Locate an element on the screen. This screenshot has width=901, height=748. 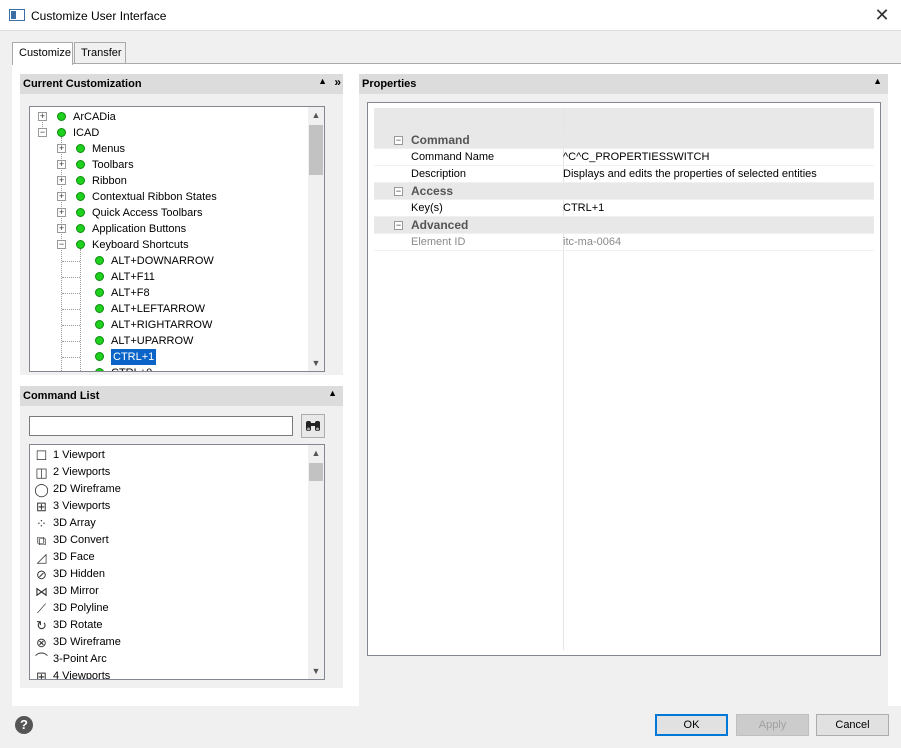
rotate-3d-icon: ↻ is located at coordinates (41, 625).